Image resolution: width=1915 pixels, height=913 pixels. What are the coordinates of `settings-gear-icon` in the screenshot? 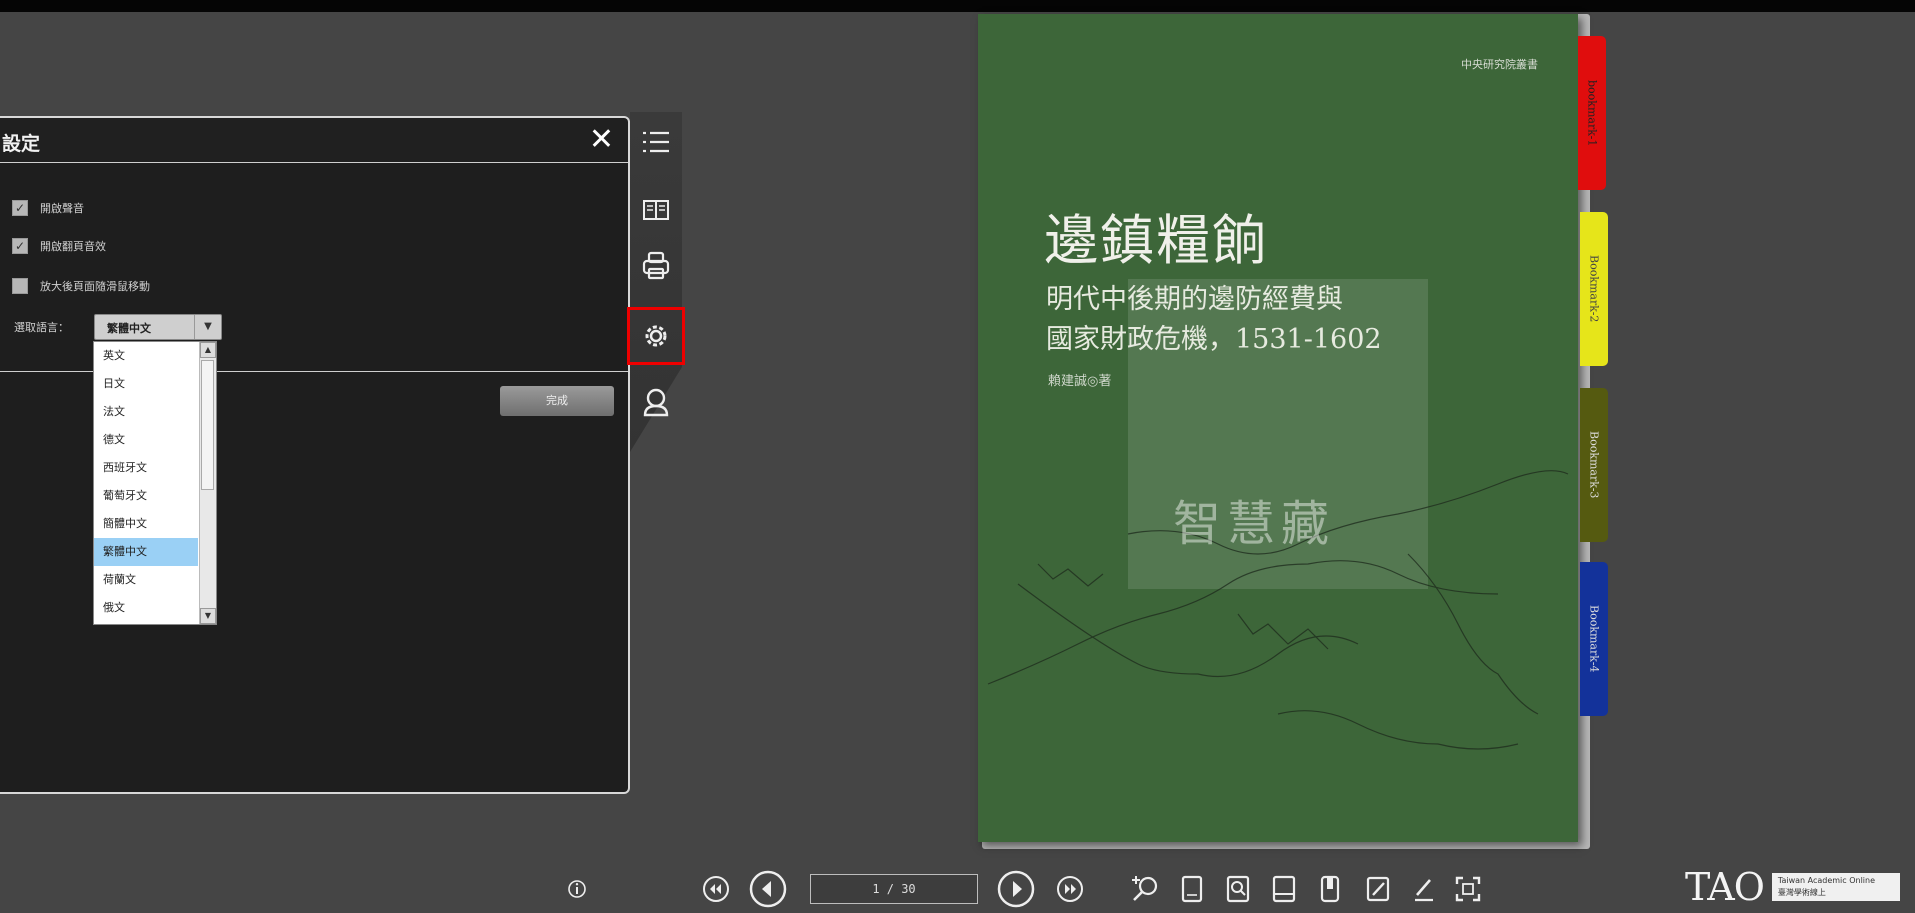 It's located at (656, 336).